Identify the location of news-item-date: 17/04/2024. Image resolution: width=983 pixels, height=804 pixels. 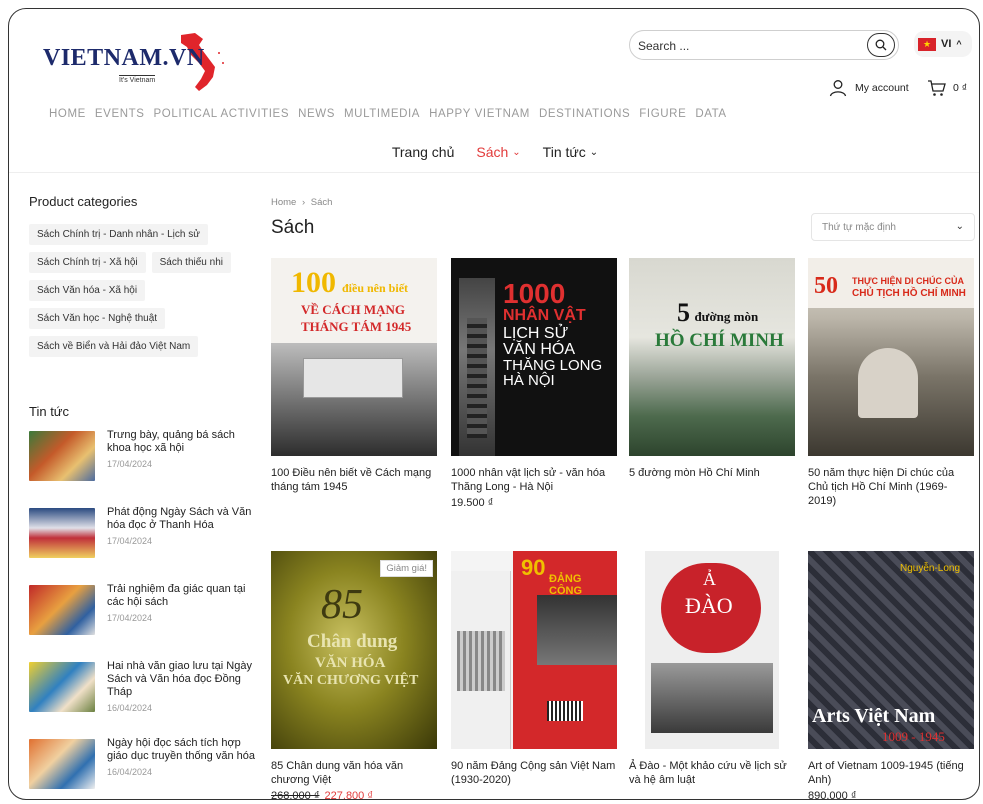
(130, 464).